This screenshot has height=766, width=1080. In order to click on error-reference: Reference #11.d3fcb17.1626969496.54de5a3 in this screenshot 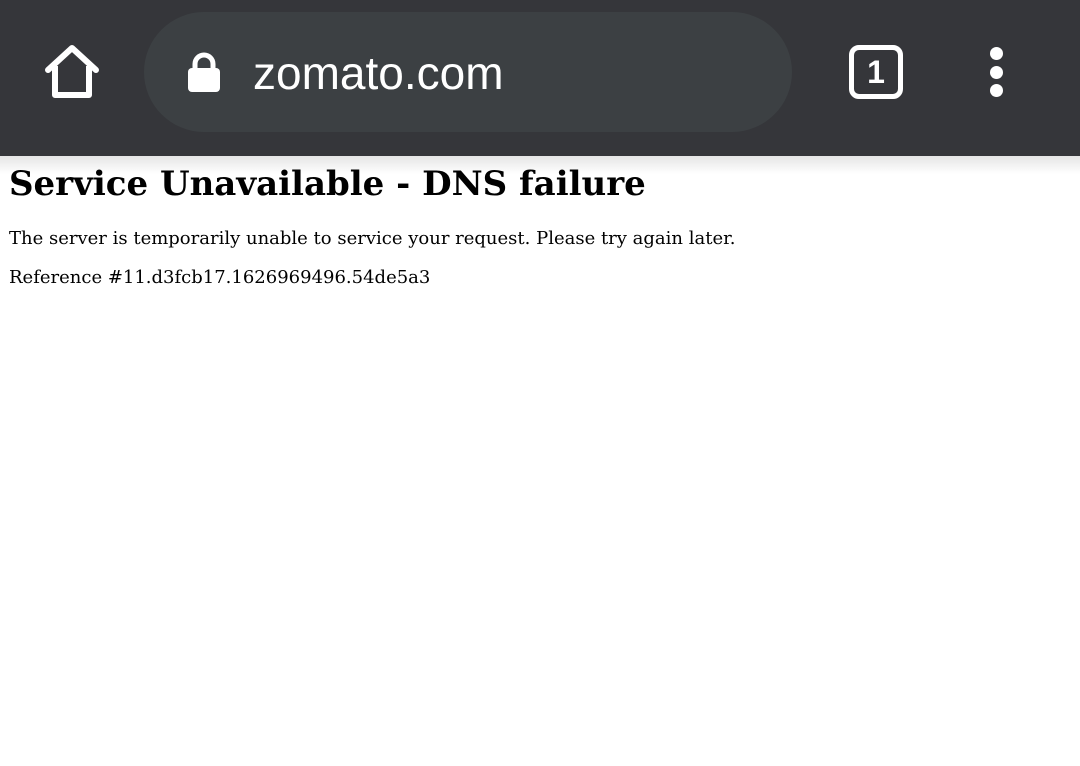, I will do `click(220, 277)`.